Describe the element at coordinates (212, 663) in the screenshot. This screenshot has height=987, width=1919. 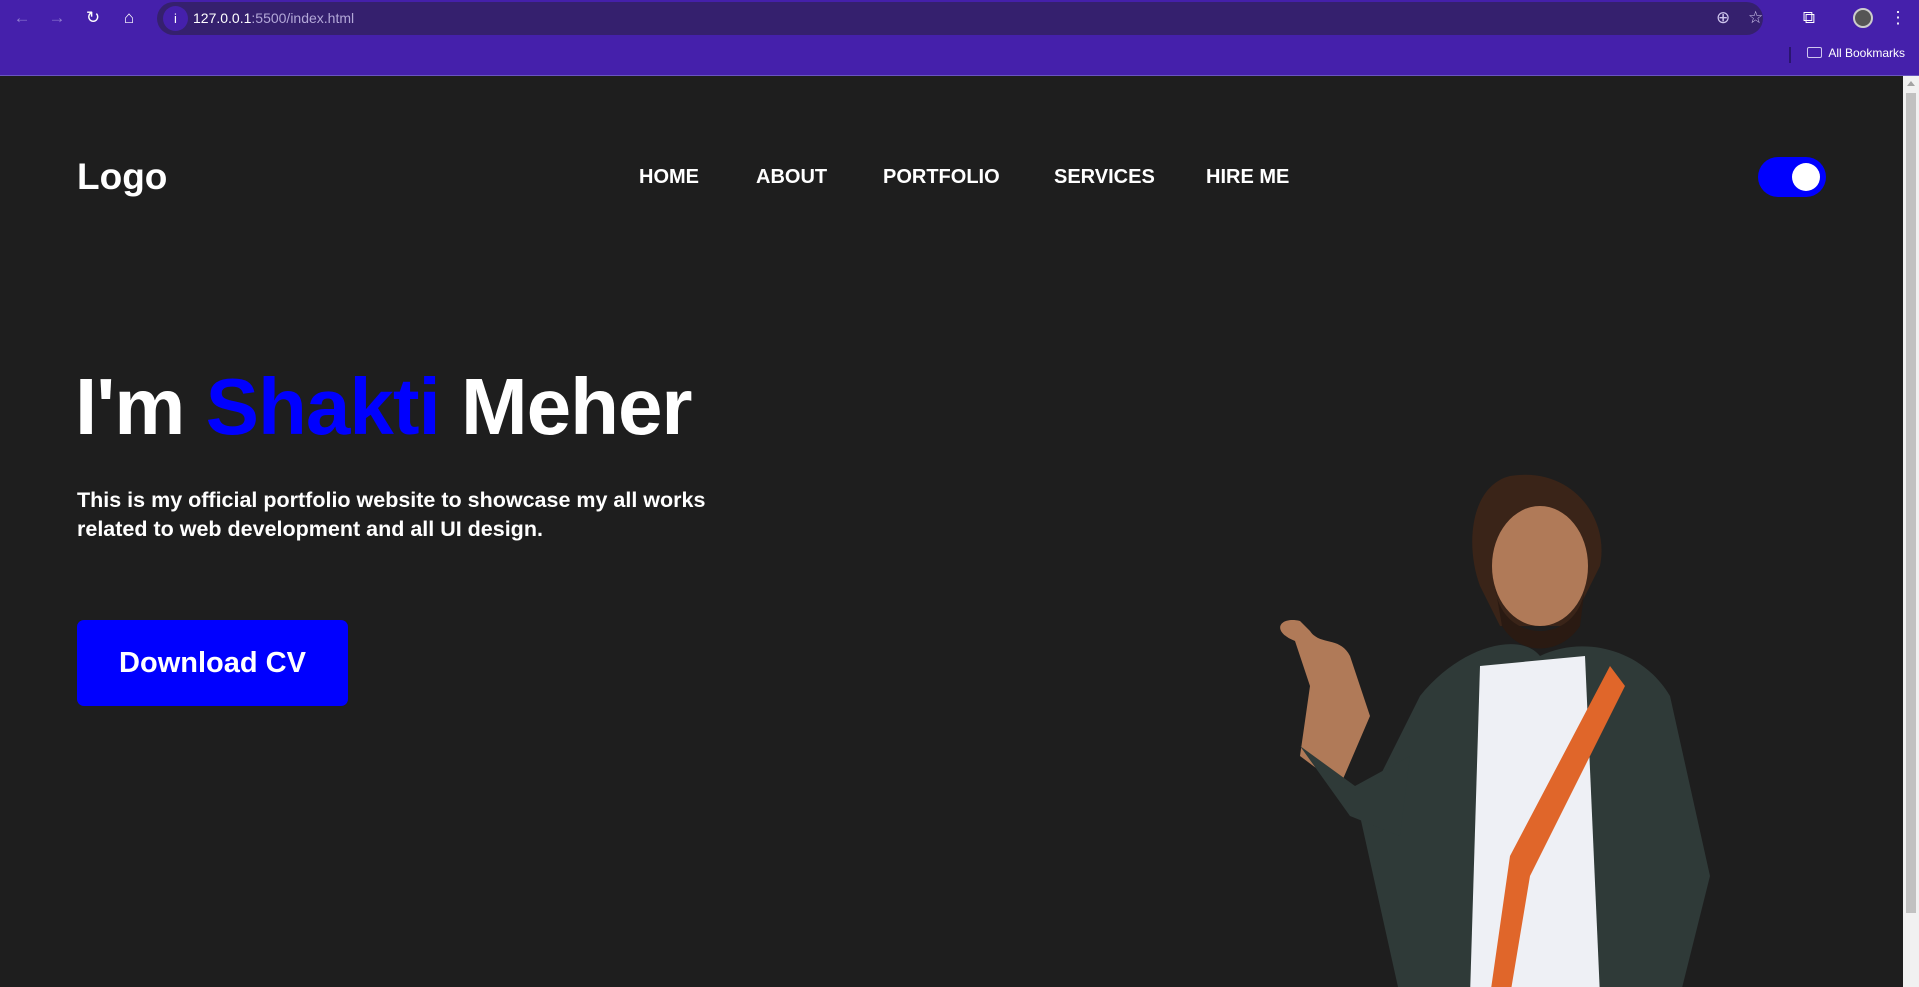
I see `download-cv-button: Download CV` at that location.